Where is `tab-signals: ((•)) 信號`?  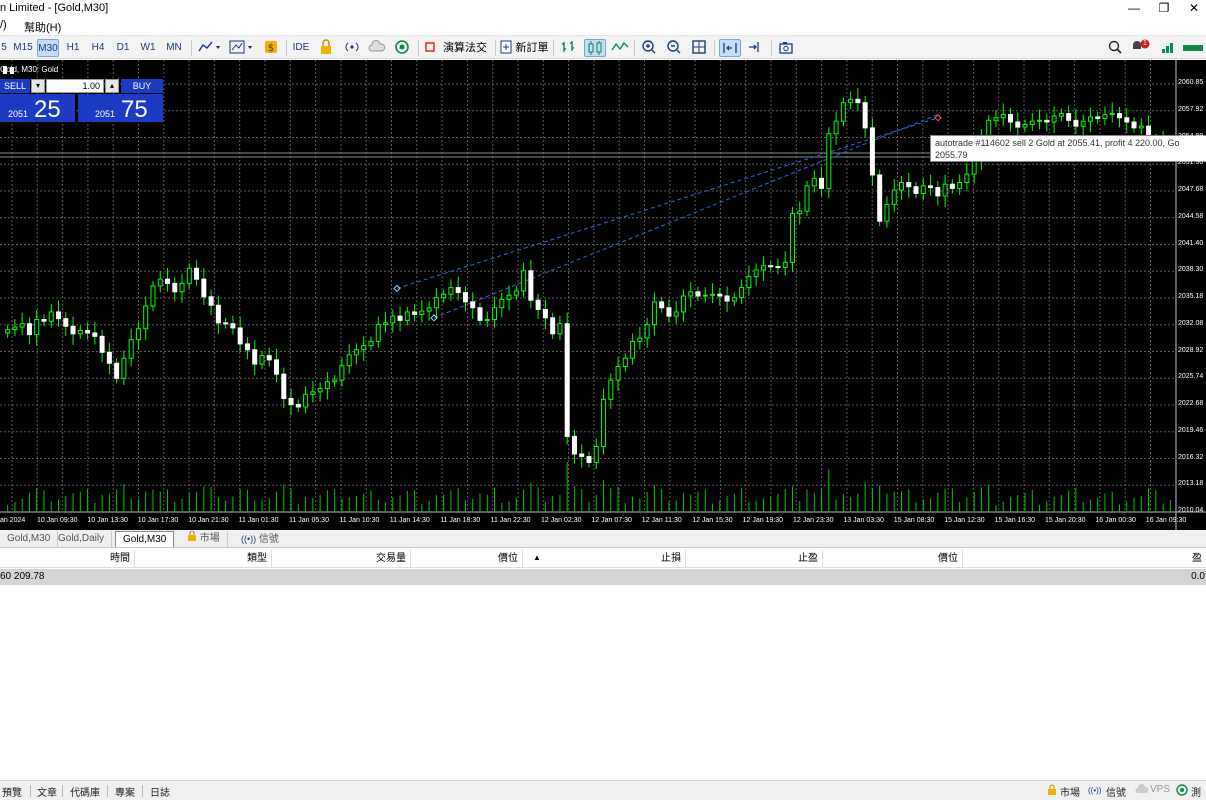 tab-signals: ((•)) 信號 is located at coordinates (260, 539).